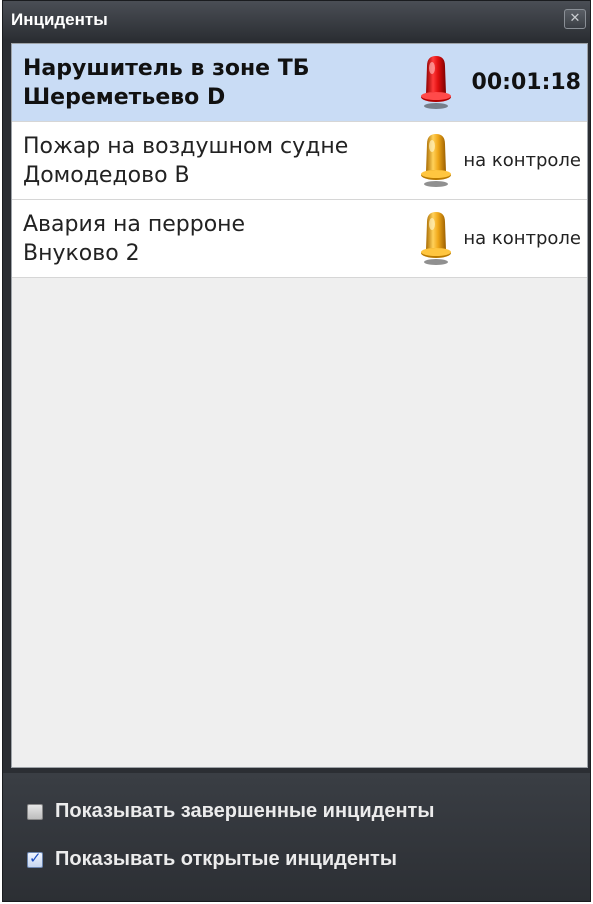  I want to click on incident-description: Авария на перроне Внуково 2, so click(134, 239).